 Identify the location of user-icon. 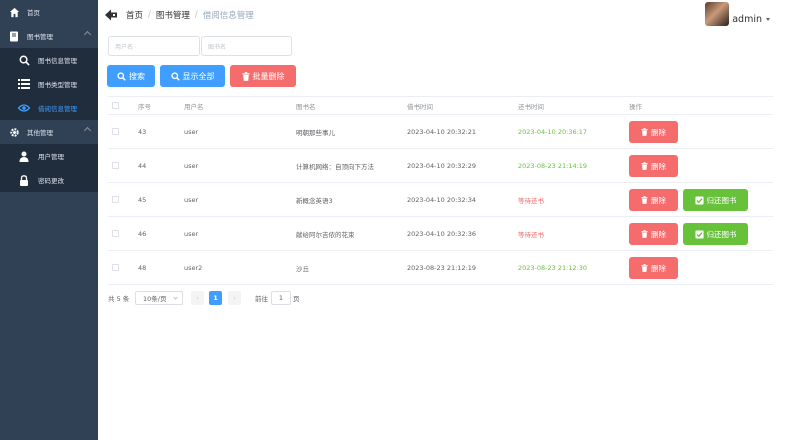
(24, 156).